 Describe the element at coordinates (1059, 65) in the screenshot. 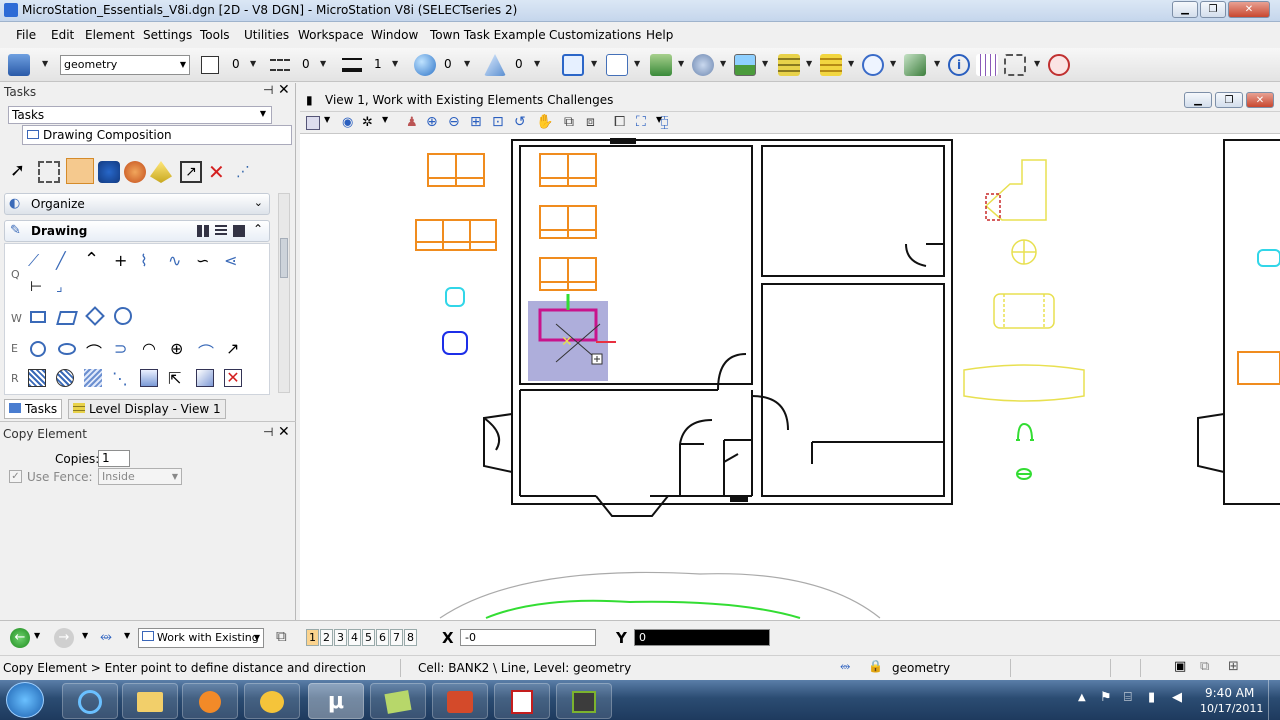

I see `cancel-icon` at that location.